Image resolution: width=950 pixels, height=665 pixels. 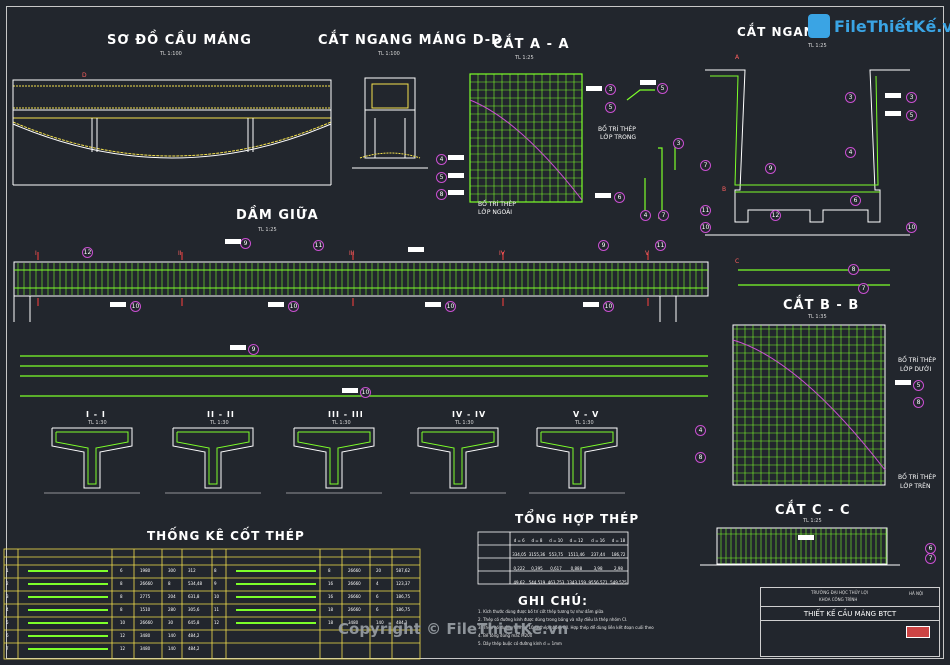 What do you see at coordinates (576, 568) in the screenshot?
I see `tong-hop-cell: 0,888` at bounding box center [576, 568].